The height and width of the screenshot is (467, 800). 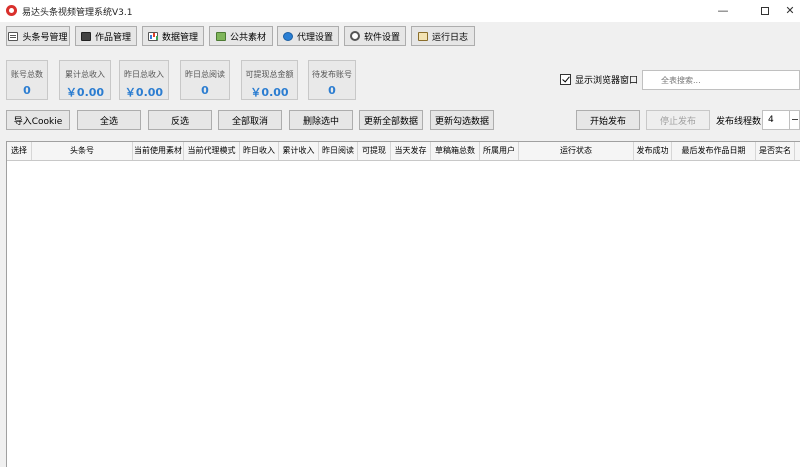 I want to click on show-browser-option: 显示浏览器窗口, so click(x=599, y=79).